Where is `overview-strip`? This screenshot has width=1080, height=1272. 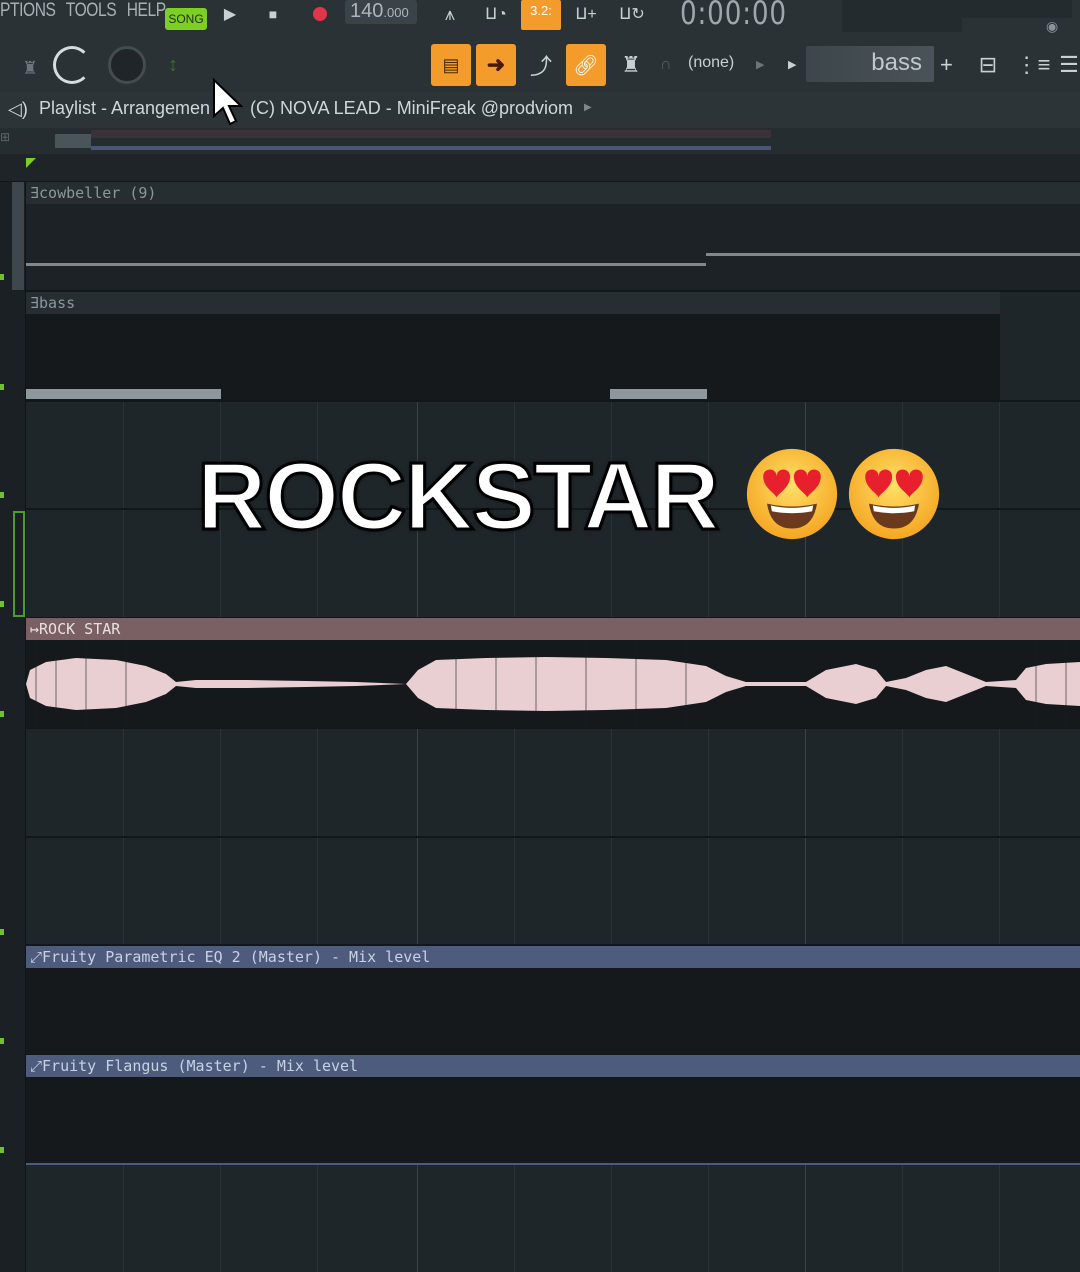 overview-strip is located at coordinates (431, 134).